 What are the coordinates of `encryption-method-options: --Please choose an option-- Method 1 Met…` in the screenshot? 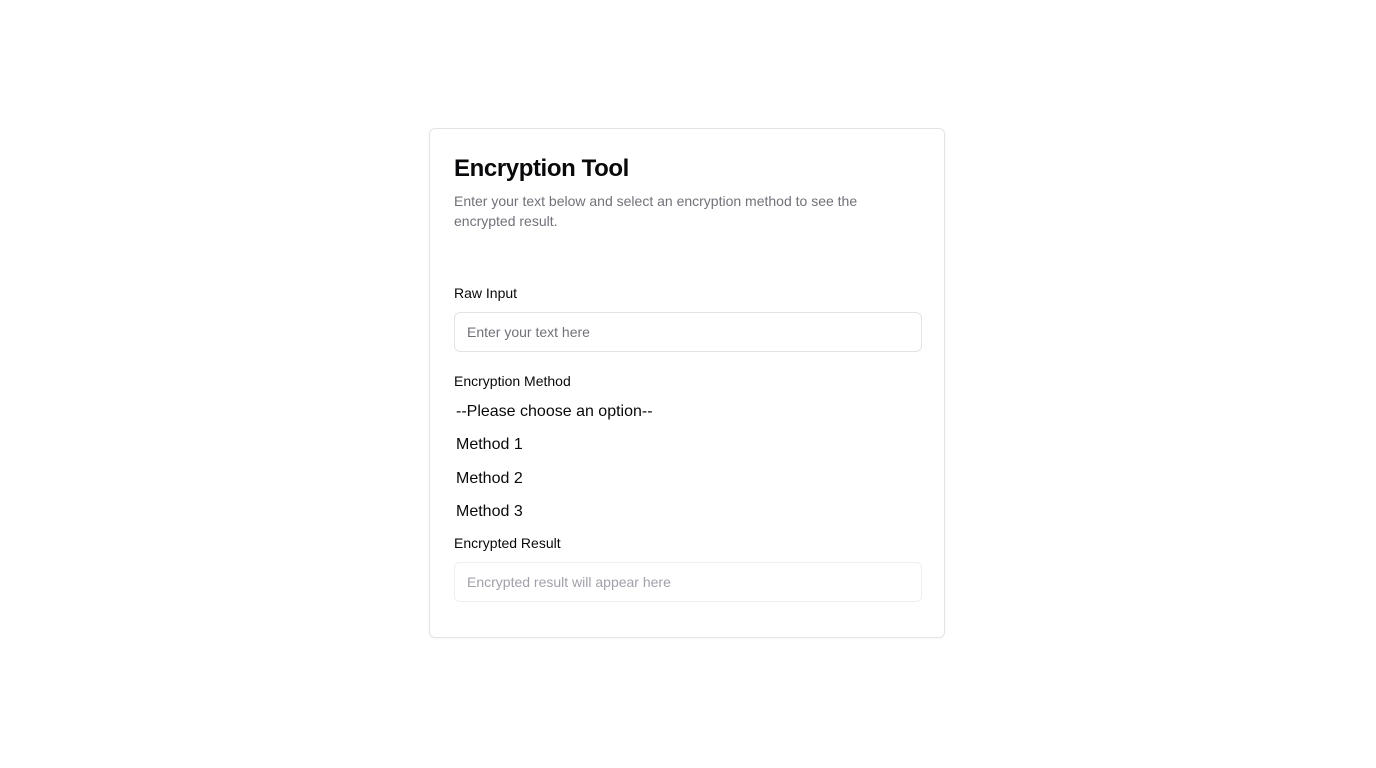 It's located at (687, 462).